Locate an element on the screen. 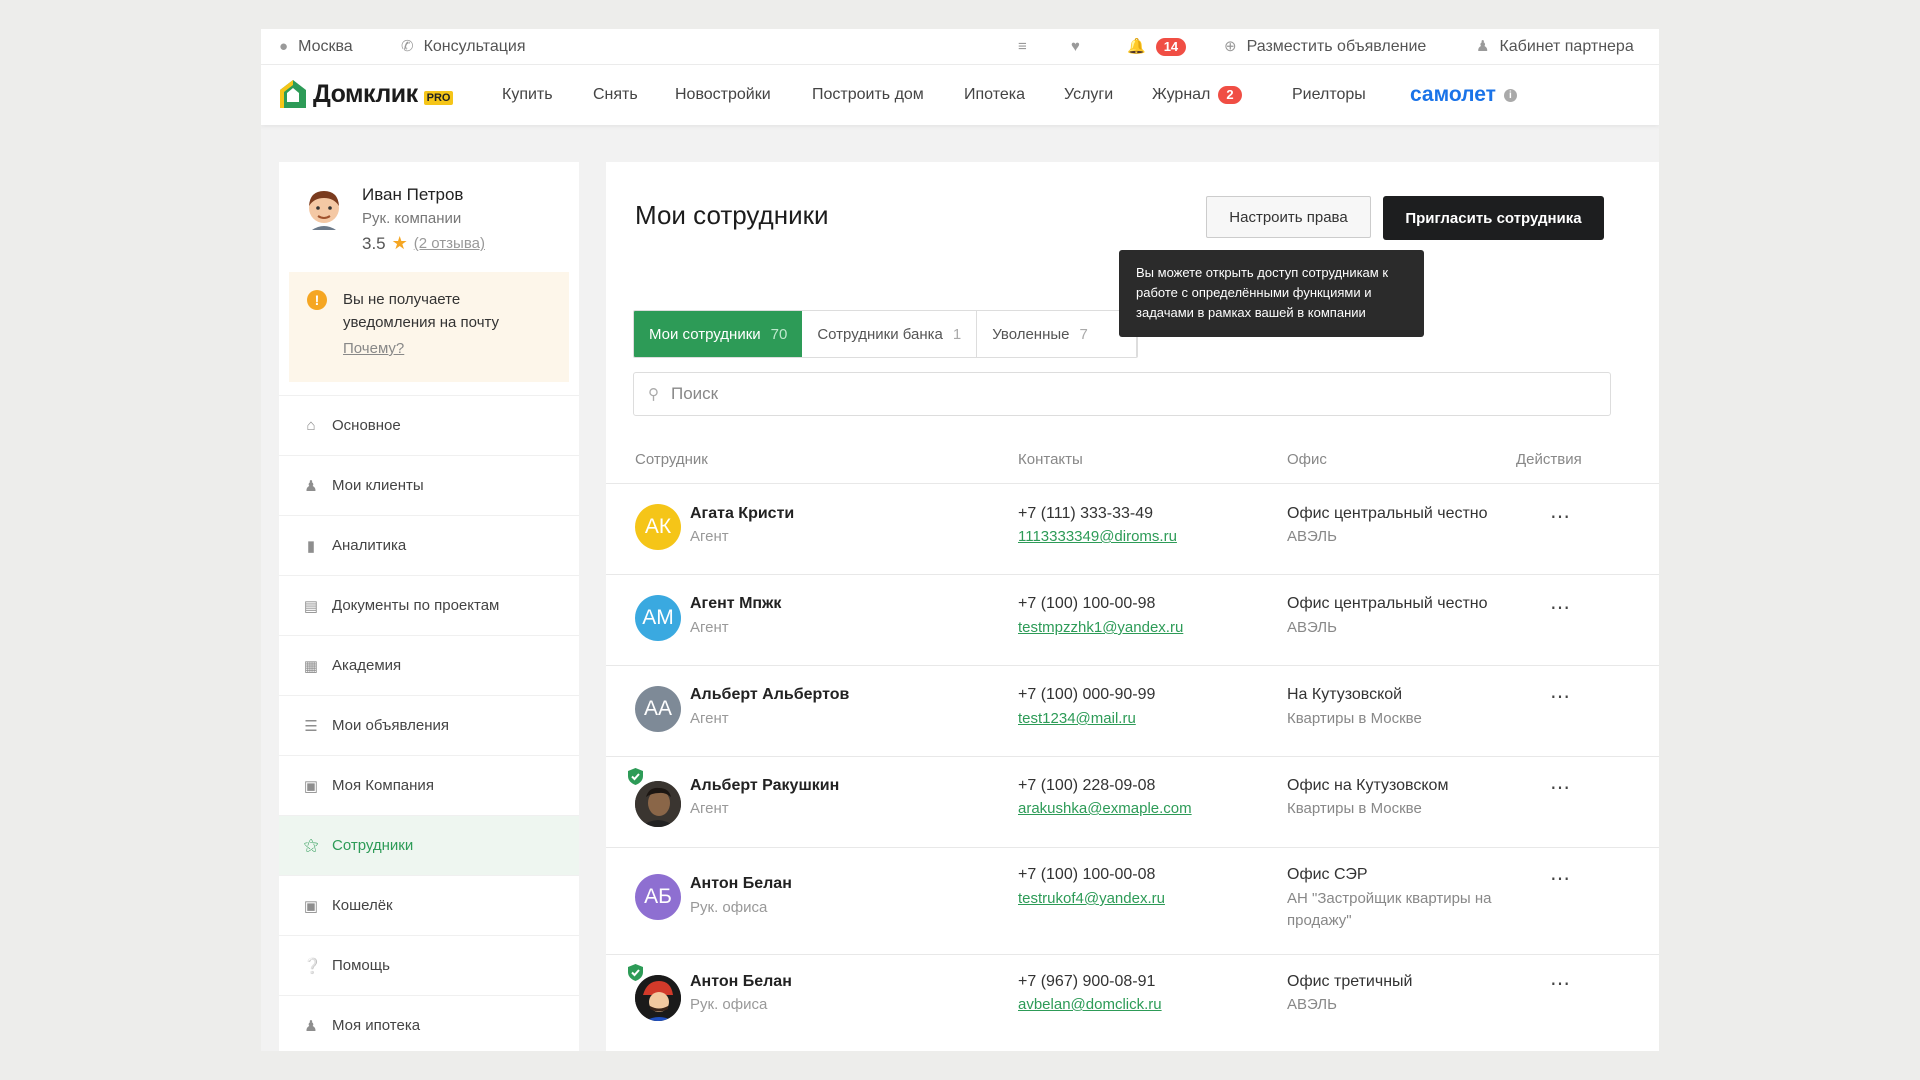  notification-count-badge: 14 is located at coordinates (1171, 46).